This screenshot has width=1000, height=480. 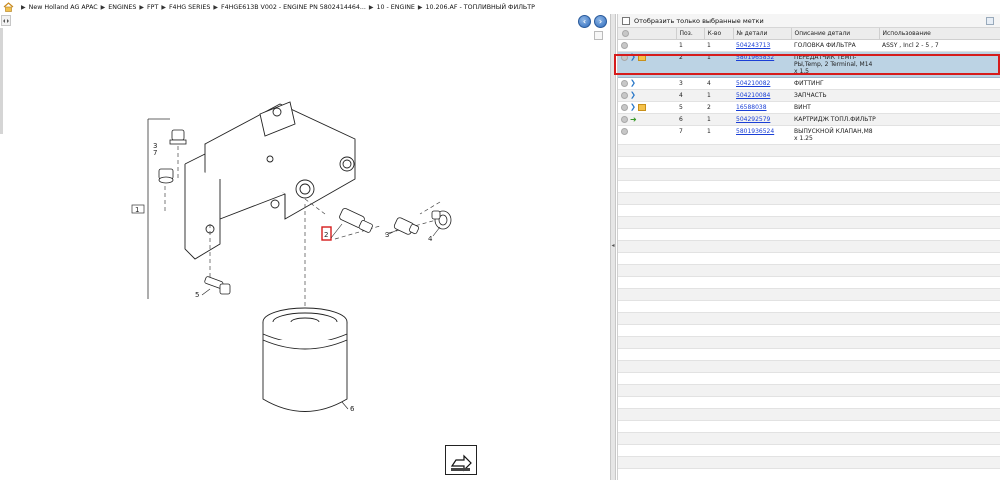 I want to click on callout-label: 5, so click(x=197, y=295).